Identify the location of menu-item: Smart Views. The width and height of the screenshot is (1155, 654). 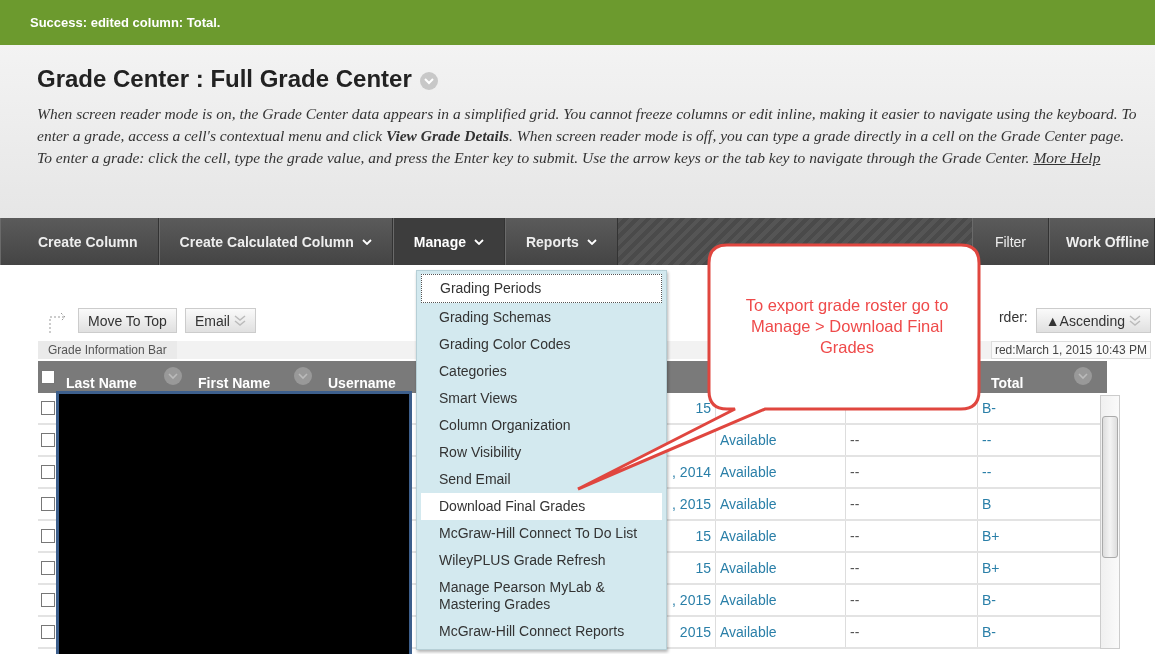
(541, 398).